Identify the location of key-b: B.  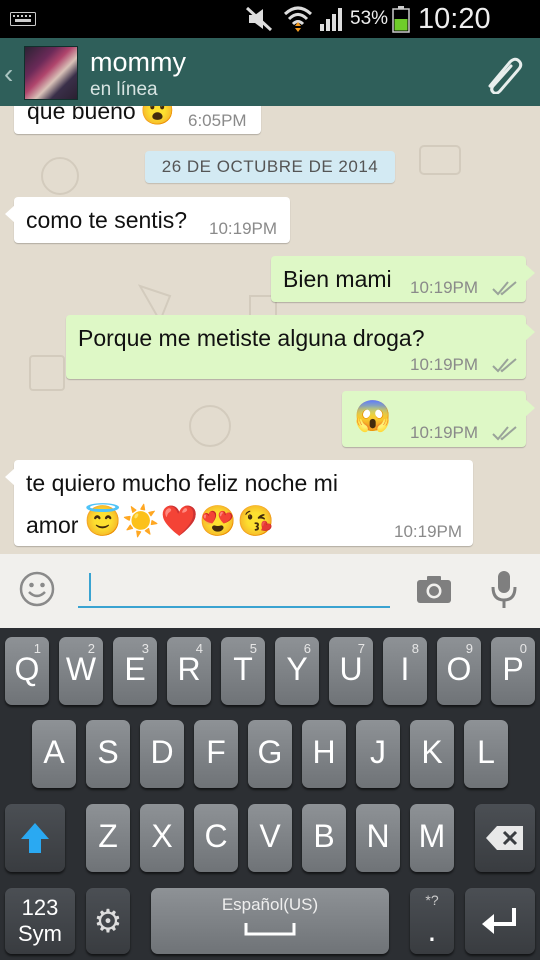
(324, 838).